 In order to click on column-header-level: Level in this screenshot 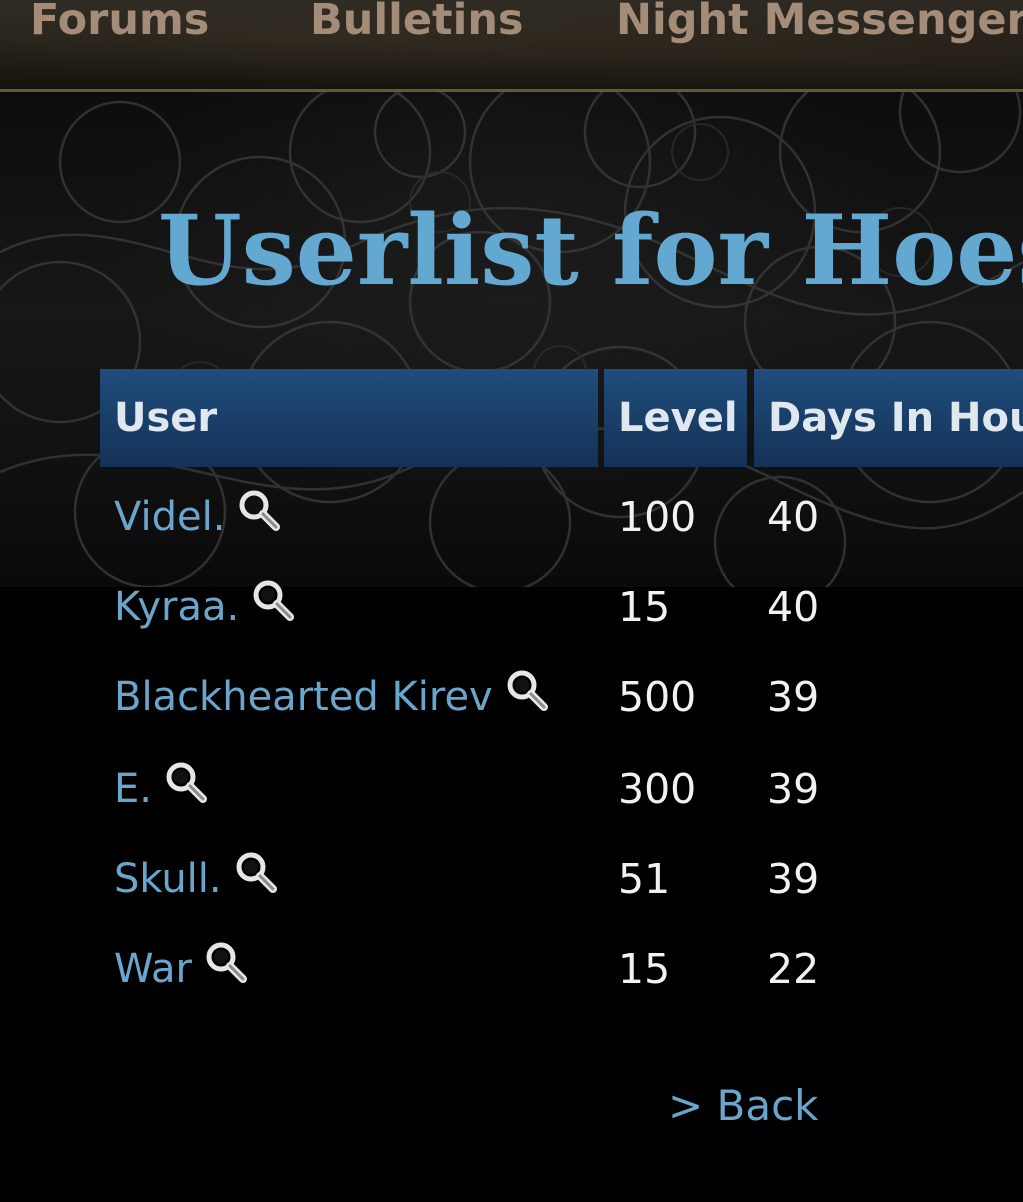, I will do `click(675, 418)`.